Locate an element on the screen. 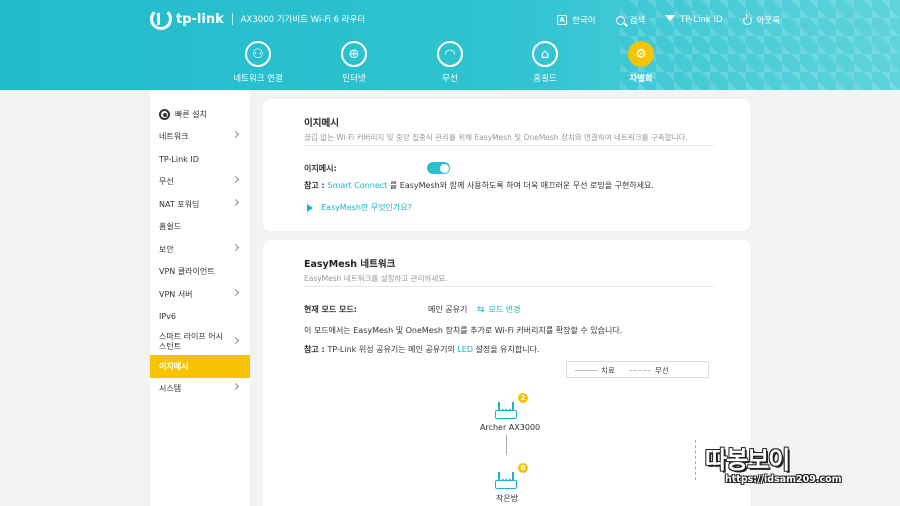  tplink-id-link: TP-Link ID is located at coordinates (694, 20).